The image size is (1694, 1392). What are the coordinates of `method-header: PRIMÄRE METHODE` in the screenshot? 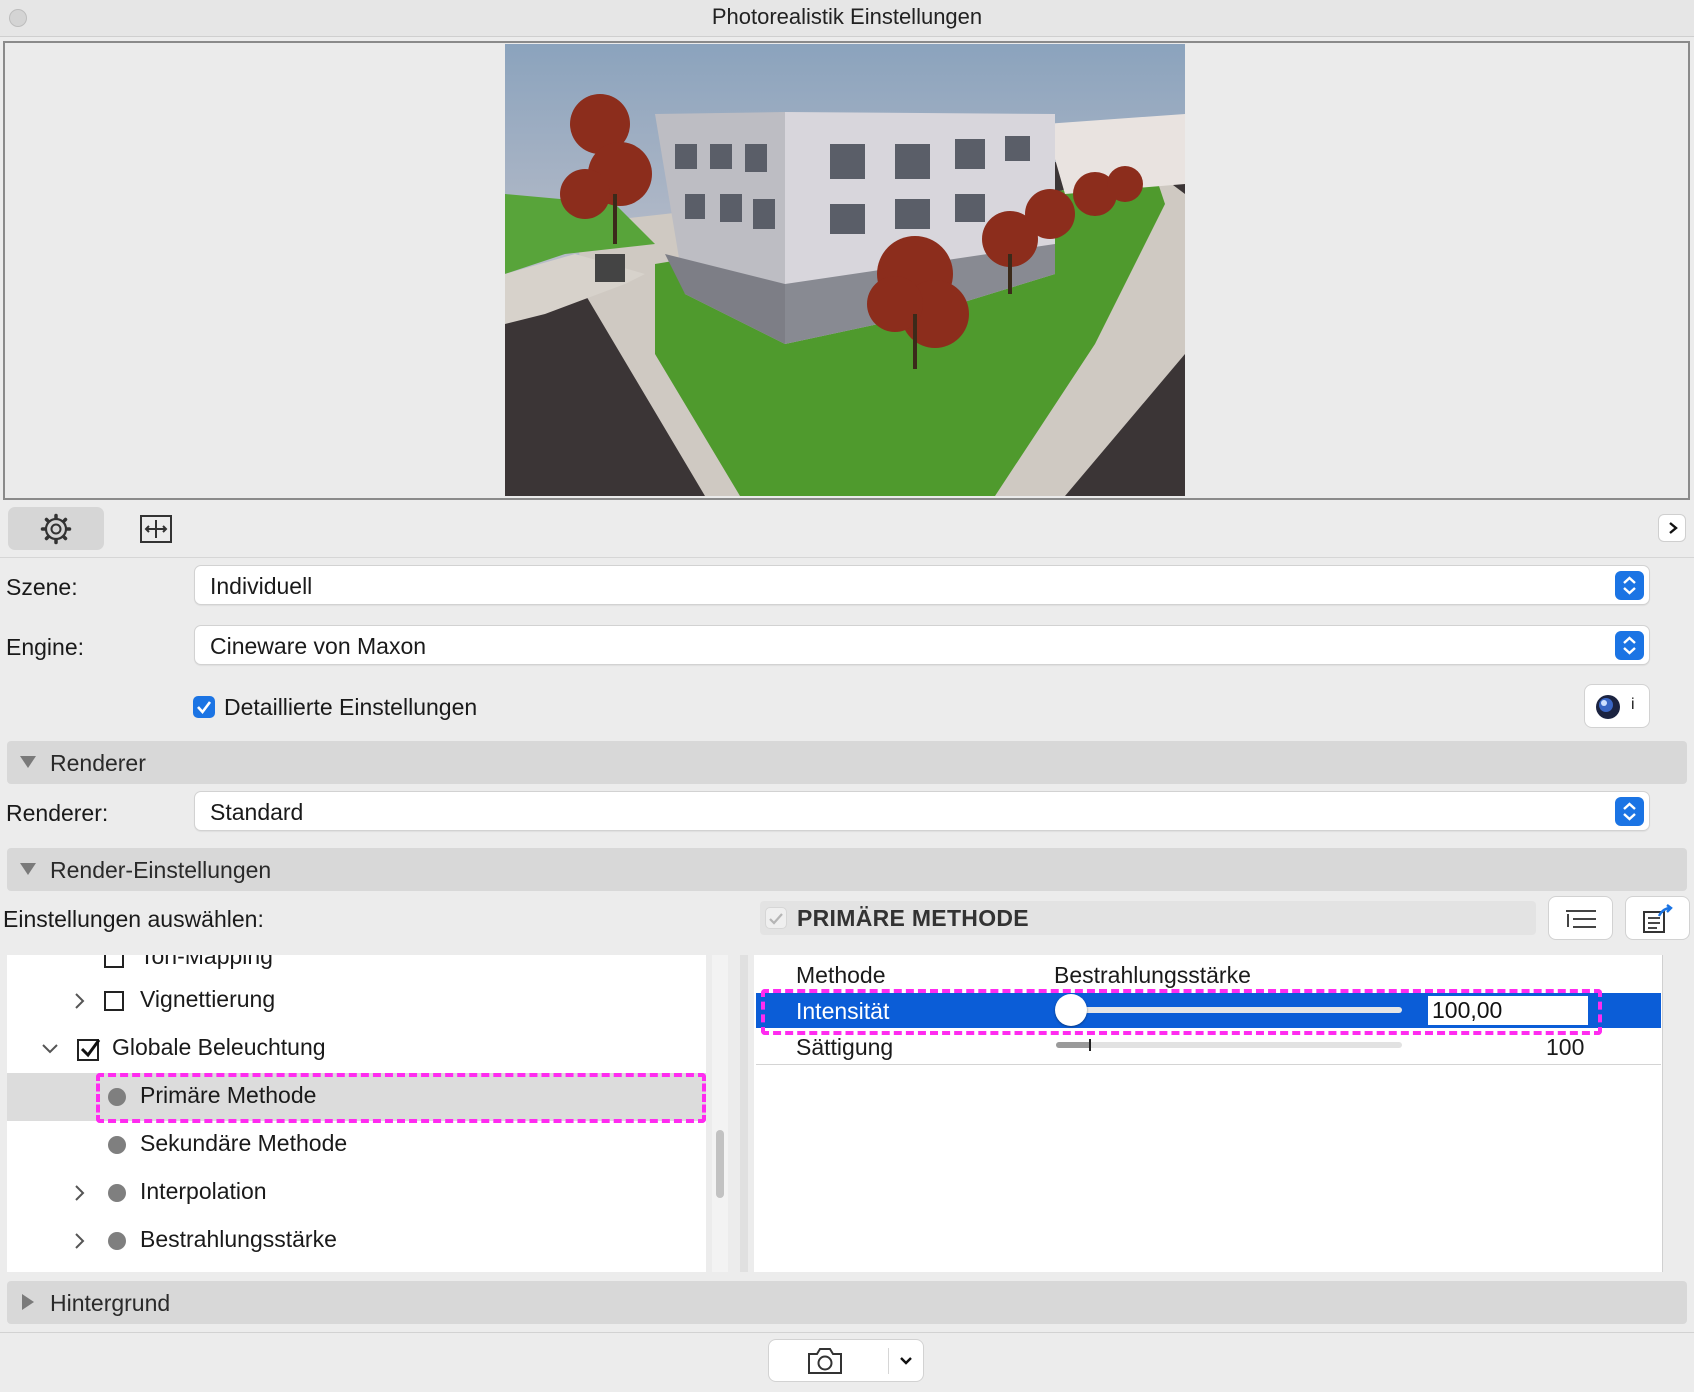 It's located at (1148, 918).